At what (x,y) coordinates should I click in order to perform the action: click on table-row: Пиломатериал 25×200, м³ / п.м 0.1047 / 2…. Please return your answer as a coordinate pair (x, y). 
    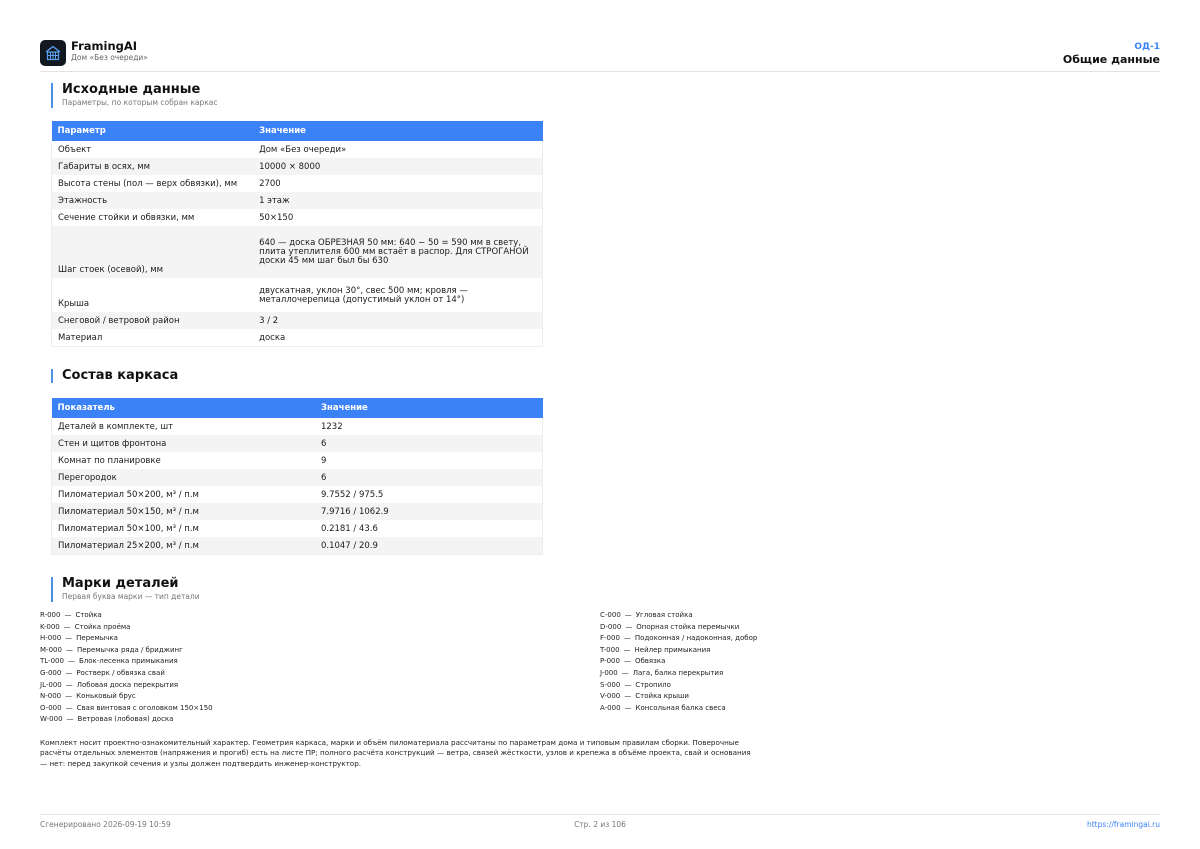
    Looking at the image, I should click on (296, 546).